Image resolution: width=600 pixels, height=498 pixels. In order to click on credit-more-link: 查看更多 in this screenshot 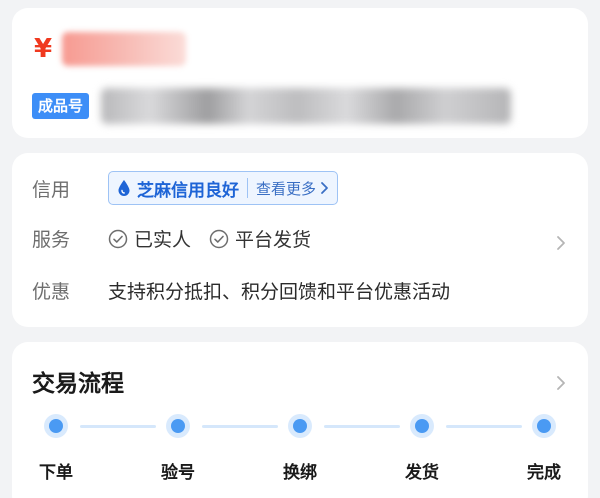, I will do `click(286, 188)`.